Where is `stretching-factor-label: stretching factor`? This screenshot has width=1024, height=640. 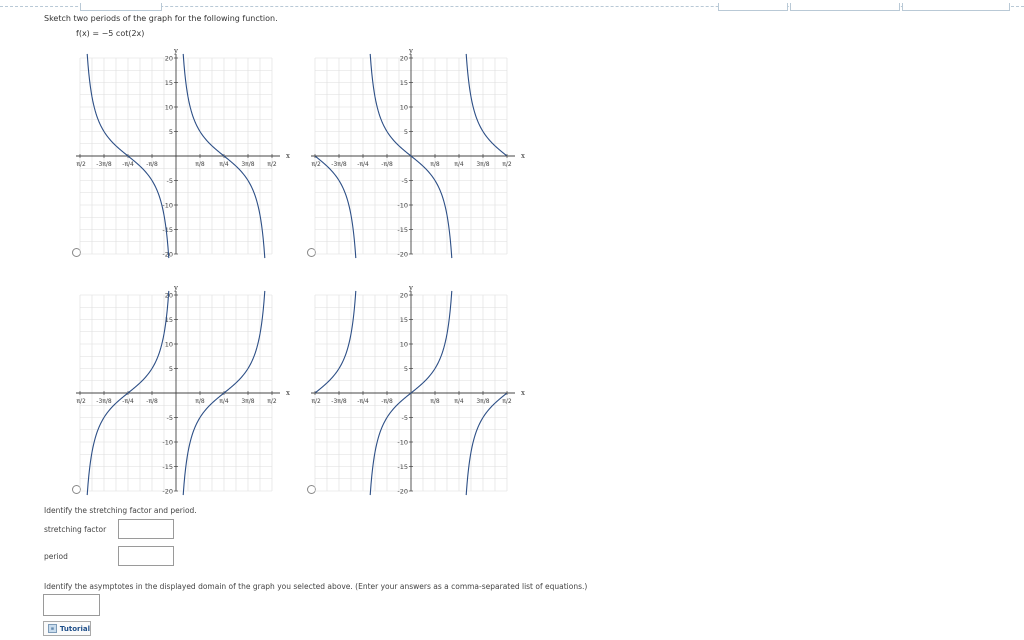 stretching-factor-label: stretching factor is located at coordinates (75, 529).